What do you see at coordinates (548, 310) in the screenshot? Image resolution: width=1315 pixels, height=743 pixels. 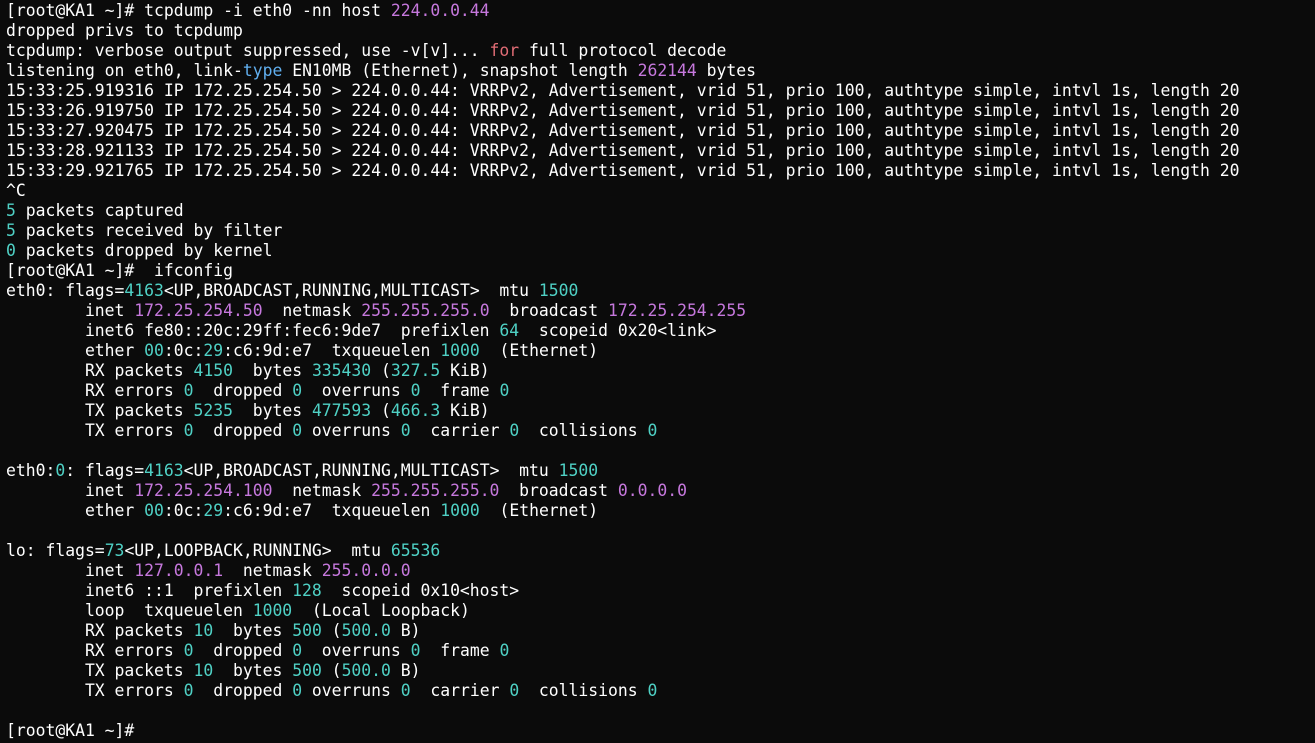 I see `terminal-text: broadcast` at bounding box center [548, 310].